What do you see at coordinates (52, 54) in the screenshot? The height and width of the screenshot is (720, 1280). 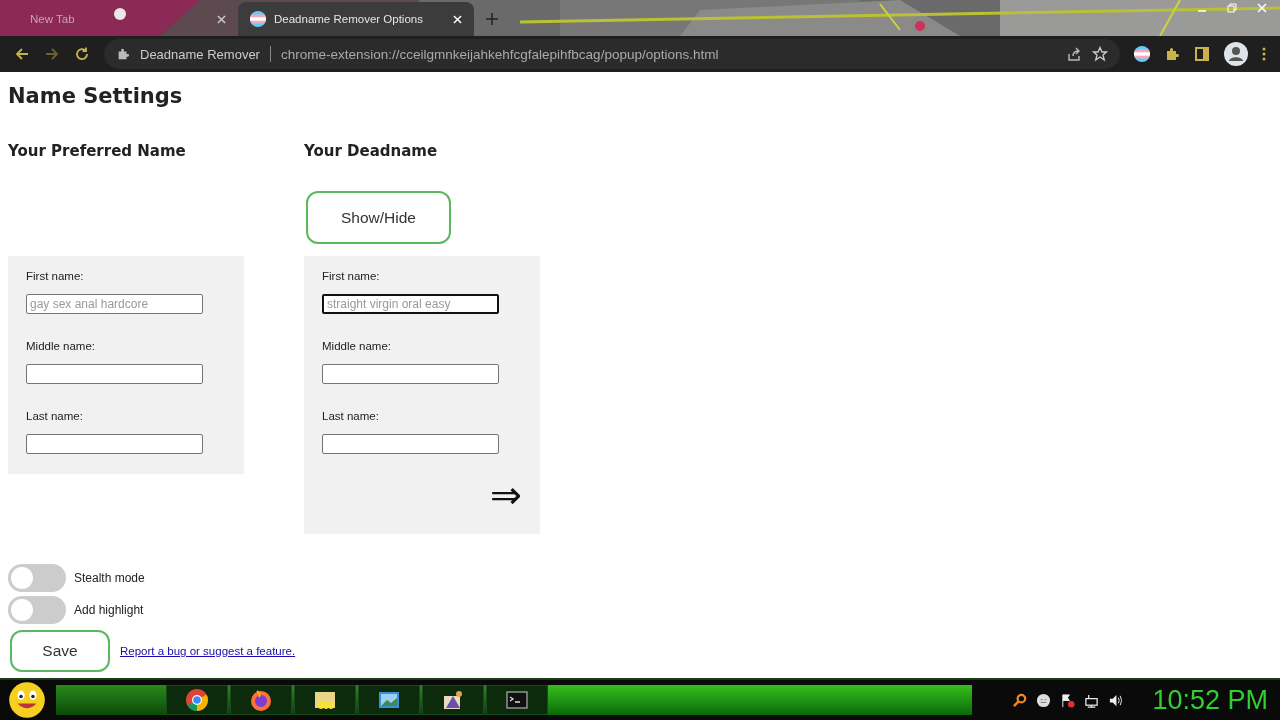 I see `forward-icon` at bounding box center [52, 54].